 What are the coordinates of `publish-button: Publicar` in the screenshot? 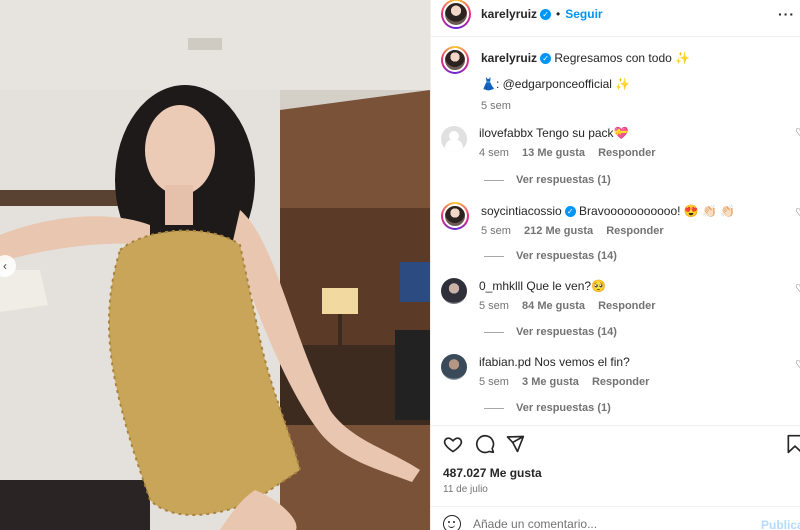 It's located at (780, 524).